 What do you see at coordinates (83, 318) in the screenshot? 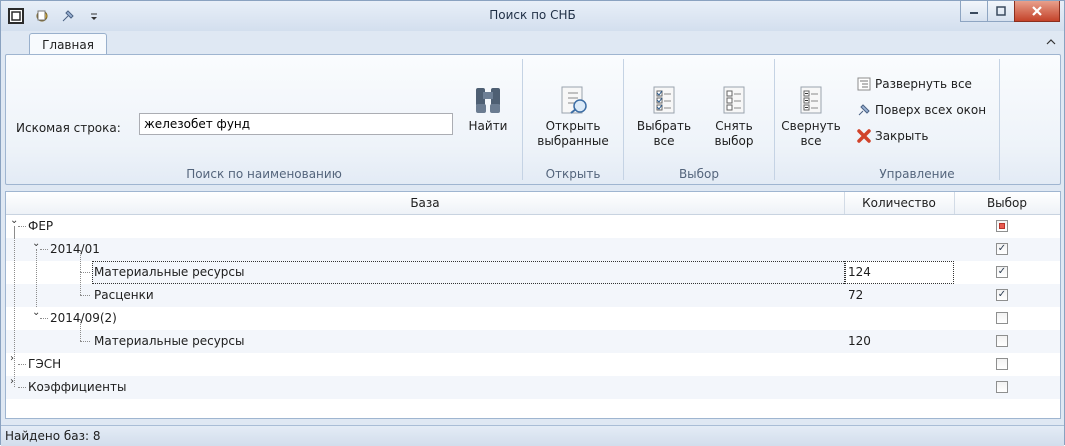
I see `tree-node-label: 2014/09(2)` at bounding box center [83, 318].